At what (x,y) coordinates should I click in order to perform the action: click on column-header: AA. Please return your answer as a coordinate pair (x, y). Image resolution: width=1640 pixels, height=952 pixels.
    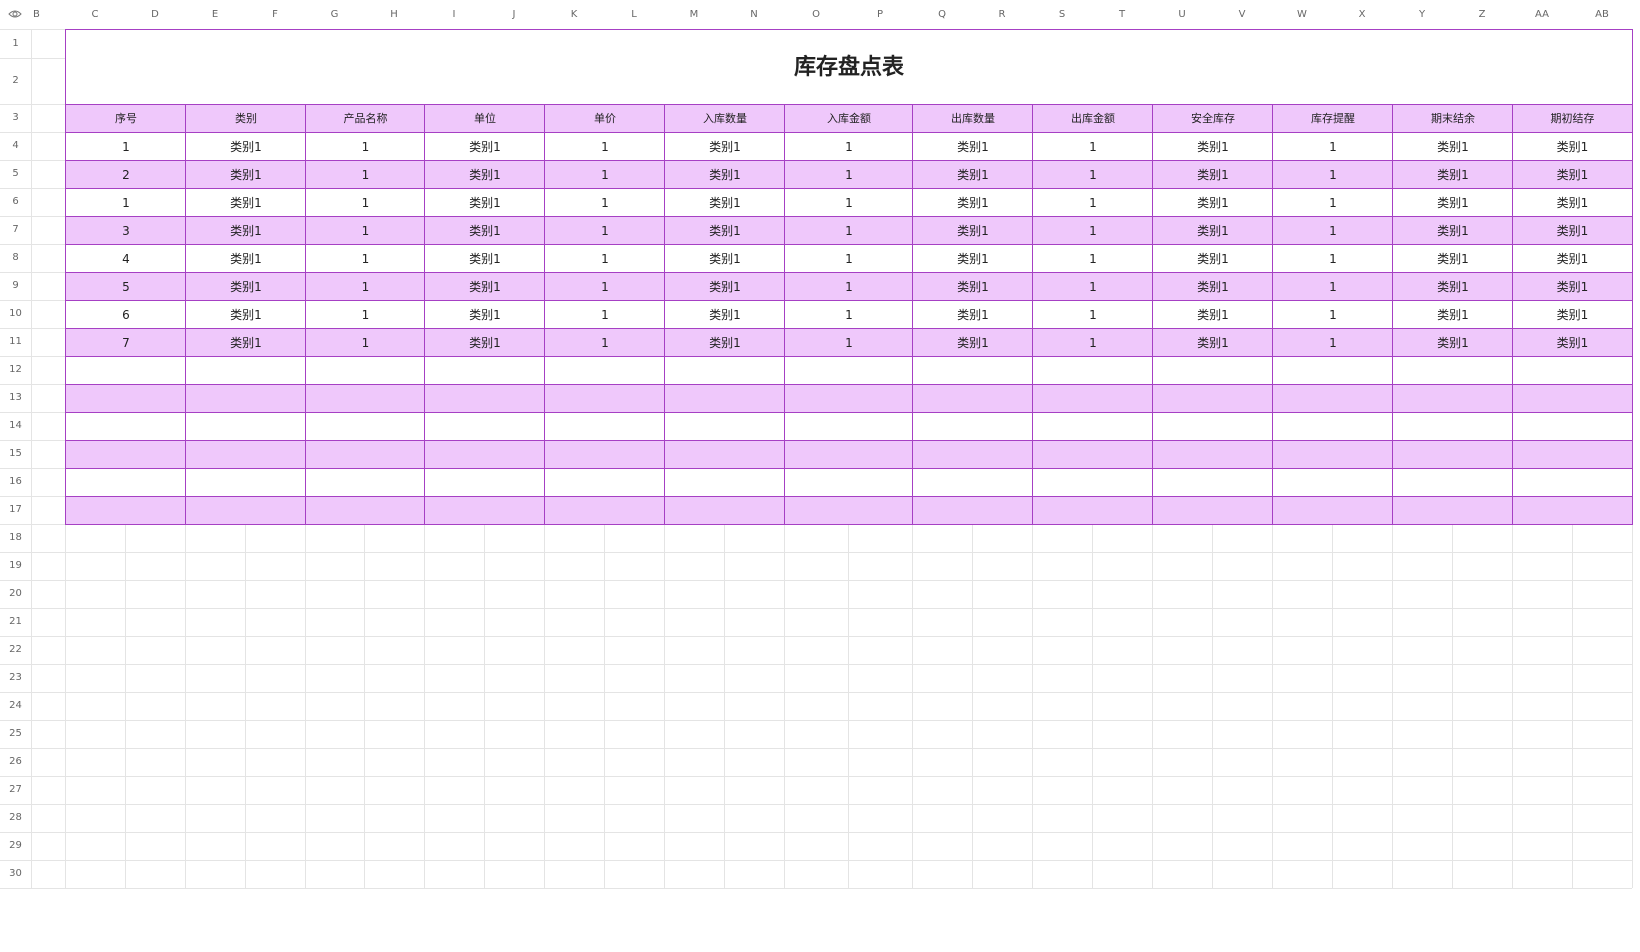
    Looking at the image, I should click on (1542, 14).